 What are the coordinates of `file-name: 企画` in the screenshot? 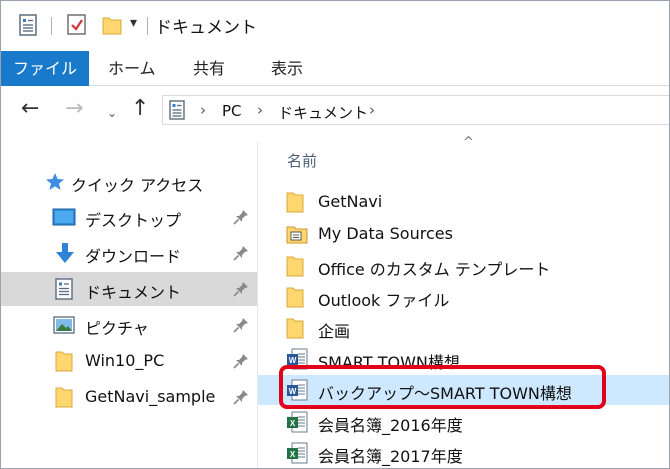 It's located at (334, 331).